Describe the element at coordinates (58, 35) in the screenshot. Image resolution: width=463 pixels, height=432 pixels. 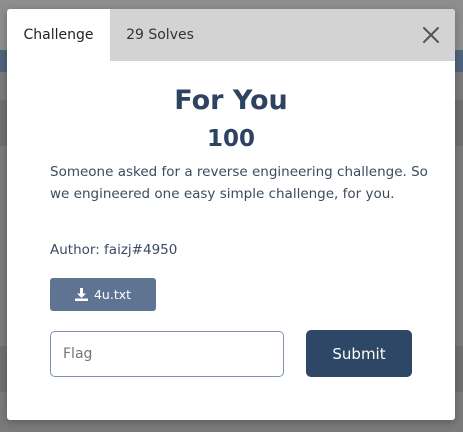
I see `tab-challenge: Challenge` at that location.